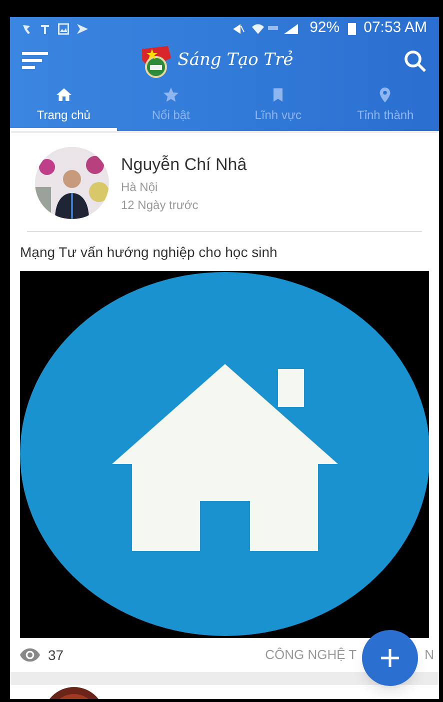  What do you see at coordinates (149, 252) in the screenshot?
I see `post-title: Mạng Tư vấn hướng nghiệp cho học sinh` at bounding box center [149, 252].